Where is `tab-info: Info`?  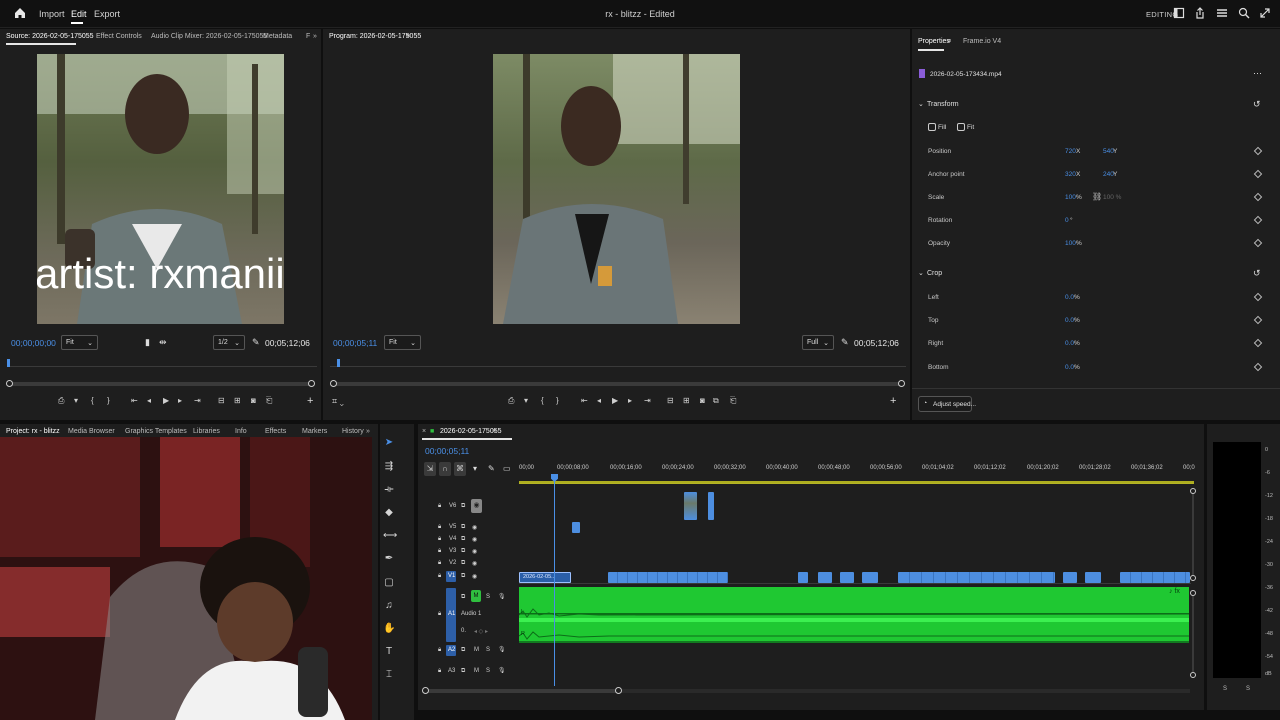 tab-info: Info is located at coordinates (241, 431).